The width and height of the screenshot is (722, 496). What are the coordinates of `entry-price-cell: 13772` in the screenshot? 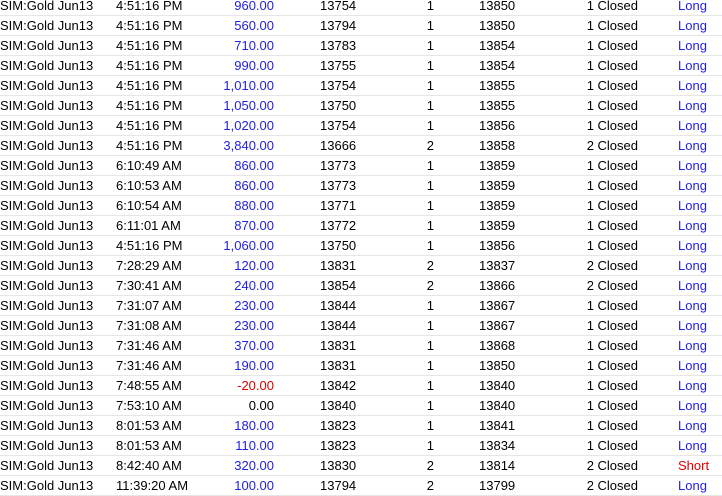 It's located at (338, 225).